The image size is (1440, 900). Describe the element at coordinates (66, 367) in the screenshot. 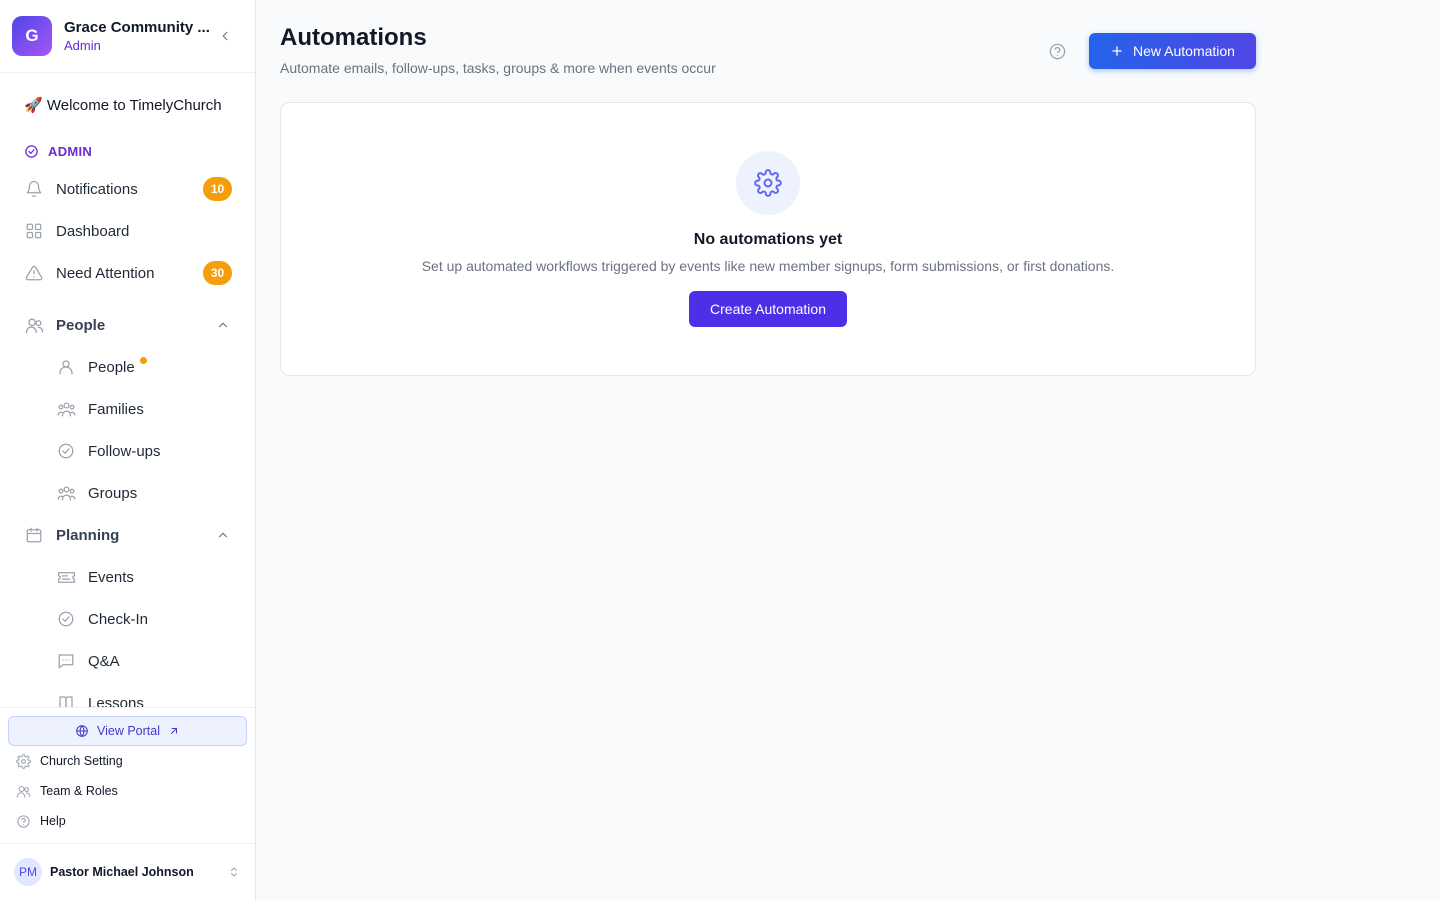

I see `user-icon` at that location.